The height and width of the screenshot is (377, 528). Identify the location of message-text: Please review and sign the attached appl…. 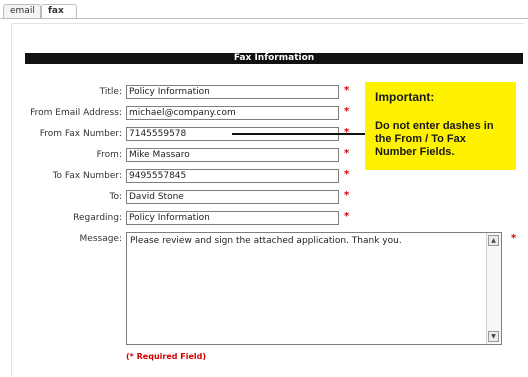
(266, 241).